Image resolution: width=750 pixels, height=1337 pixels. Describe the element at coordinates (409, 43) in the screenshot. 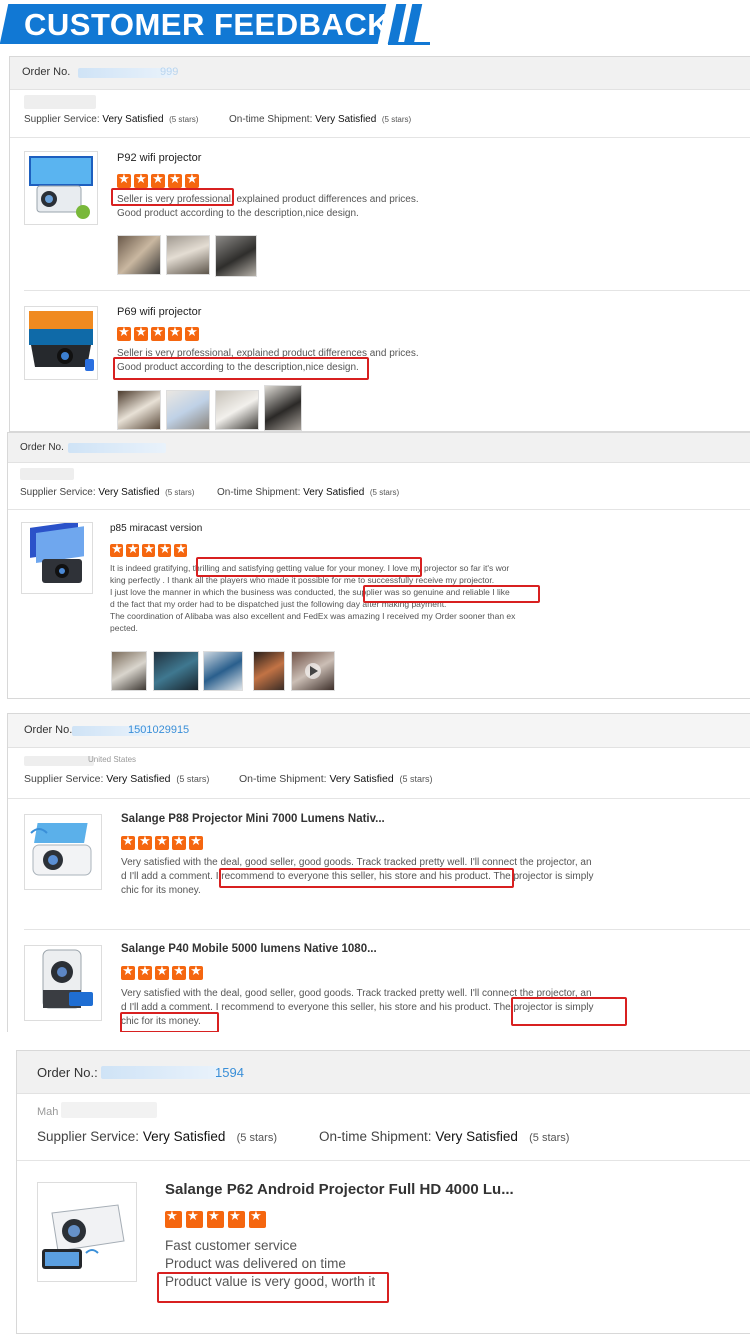

I see `banner-underline` at that location.